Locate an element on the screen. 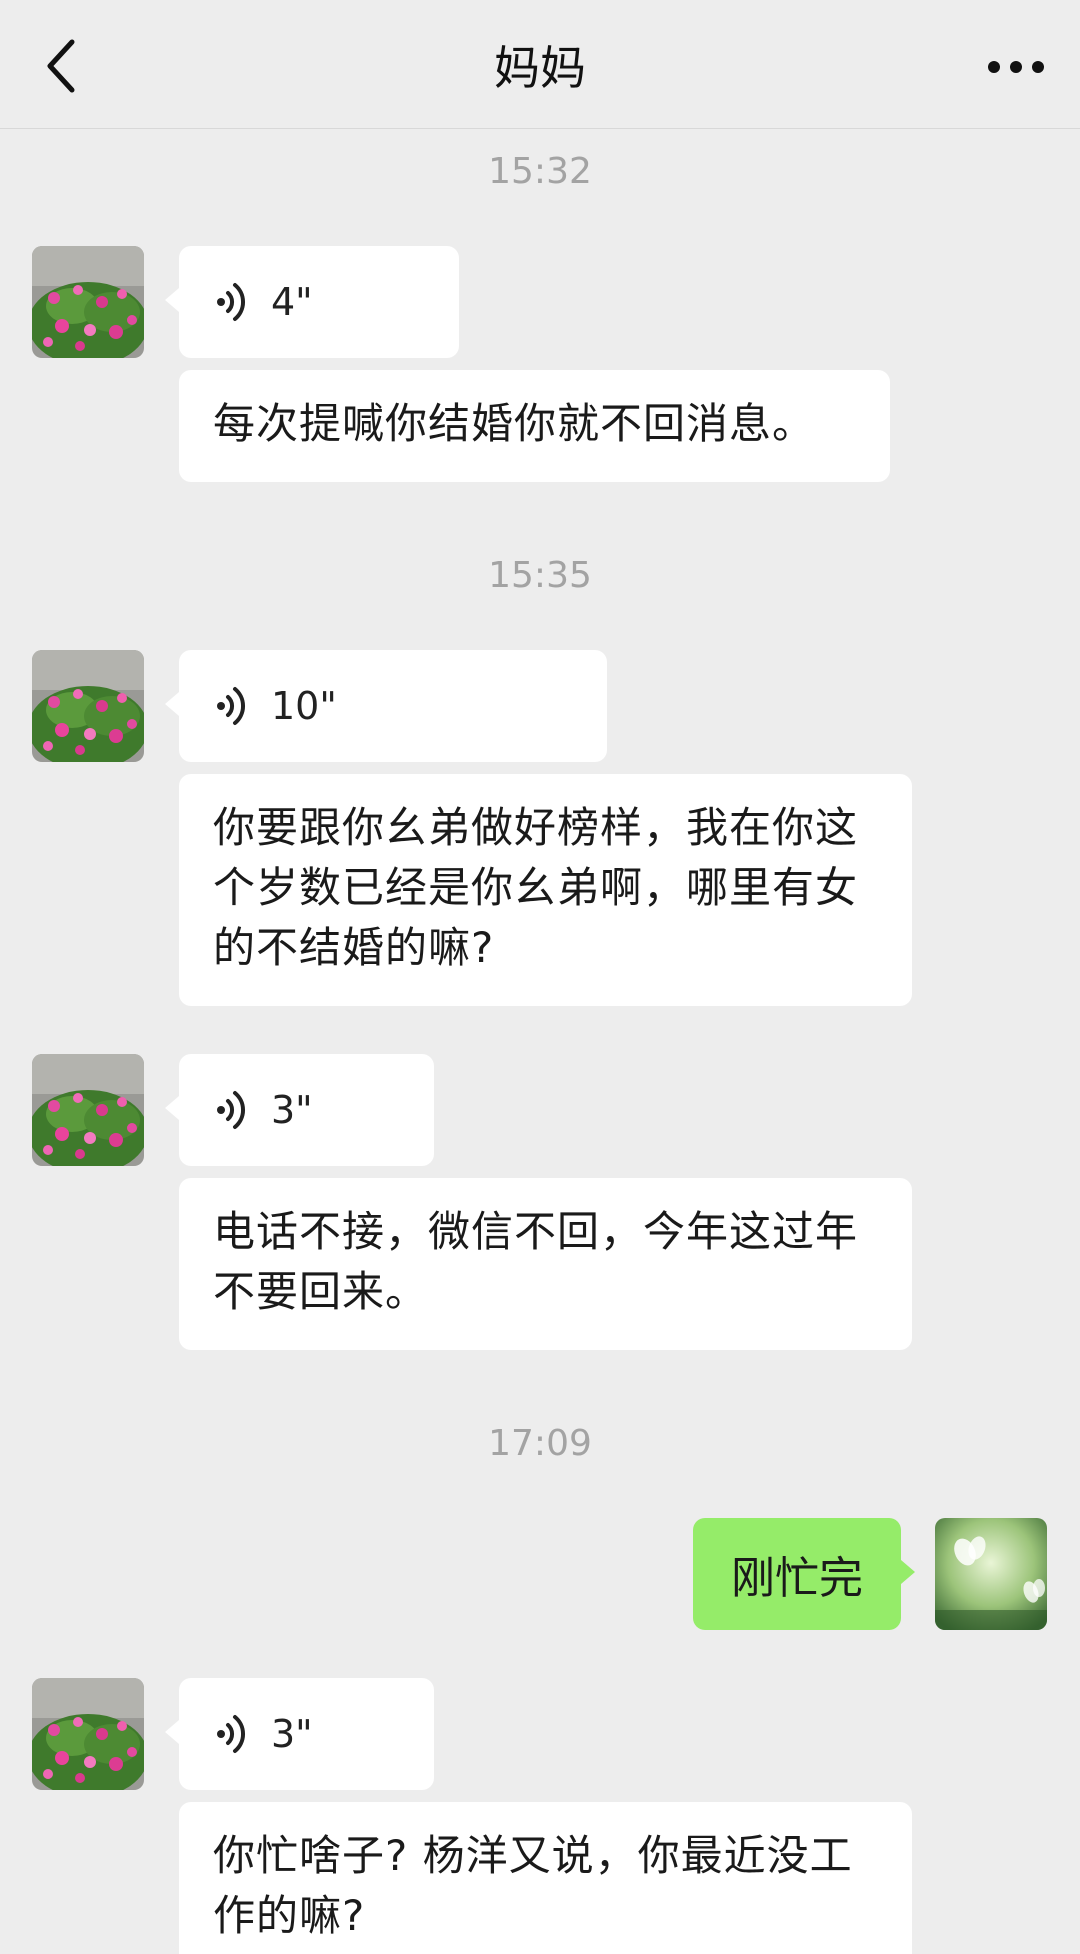 This screenshot has width=1080, height=1954. butterfly-avatar-image is located at coordinates (991, 1574).